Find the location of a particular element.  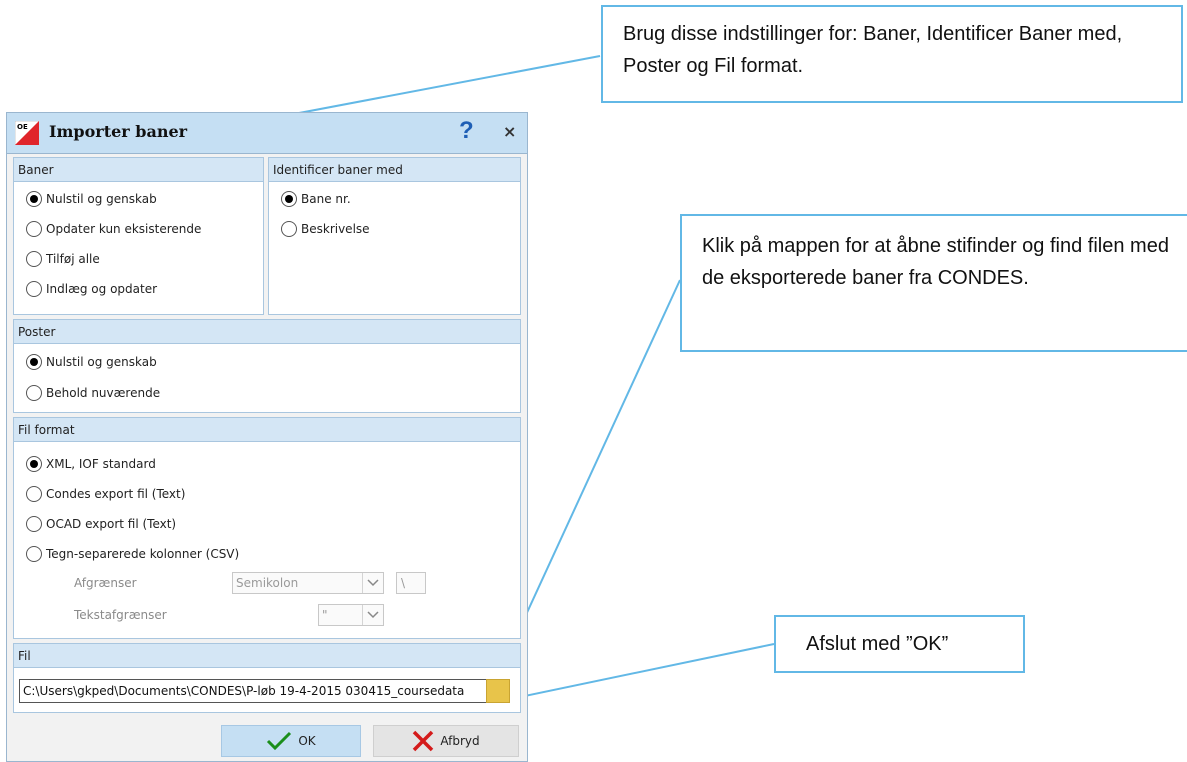

checkmark-icon is located at coordinates (279, 741).